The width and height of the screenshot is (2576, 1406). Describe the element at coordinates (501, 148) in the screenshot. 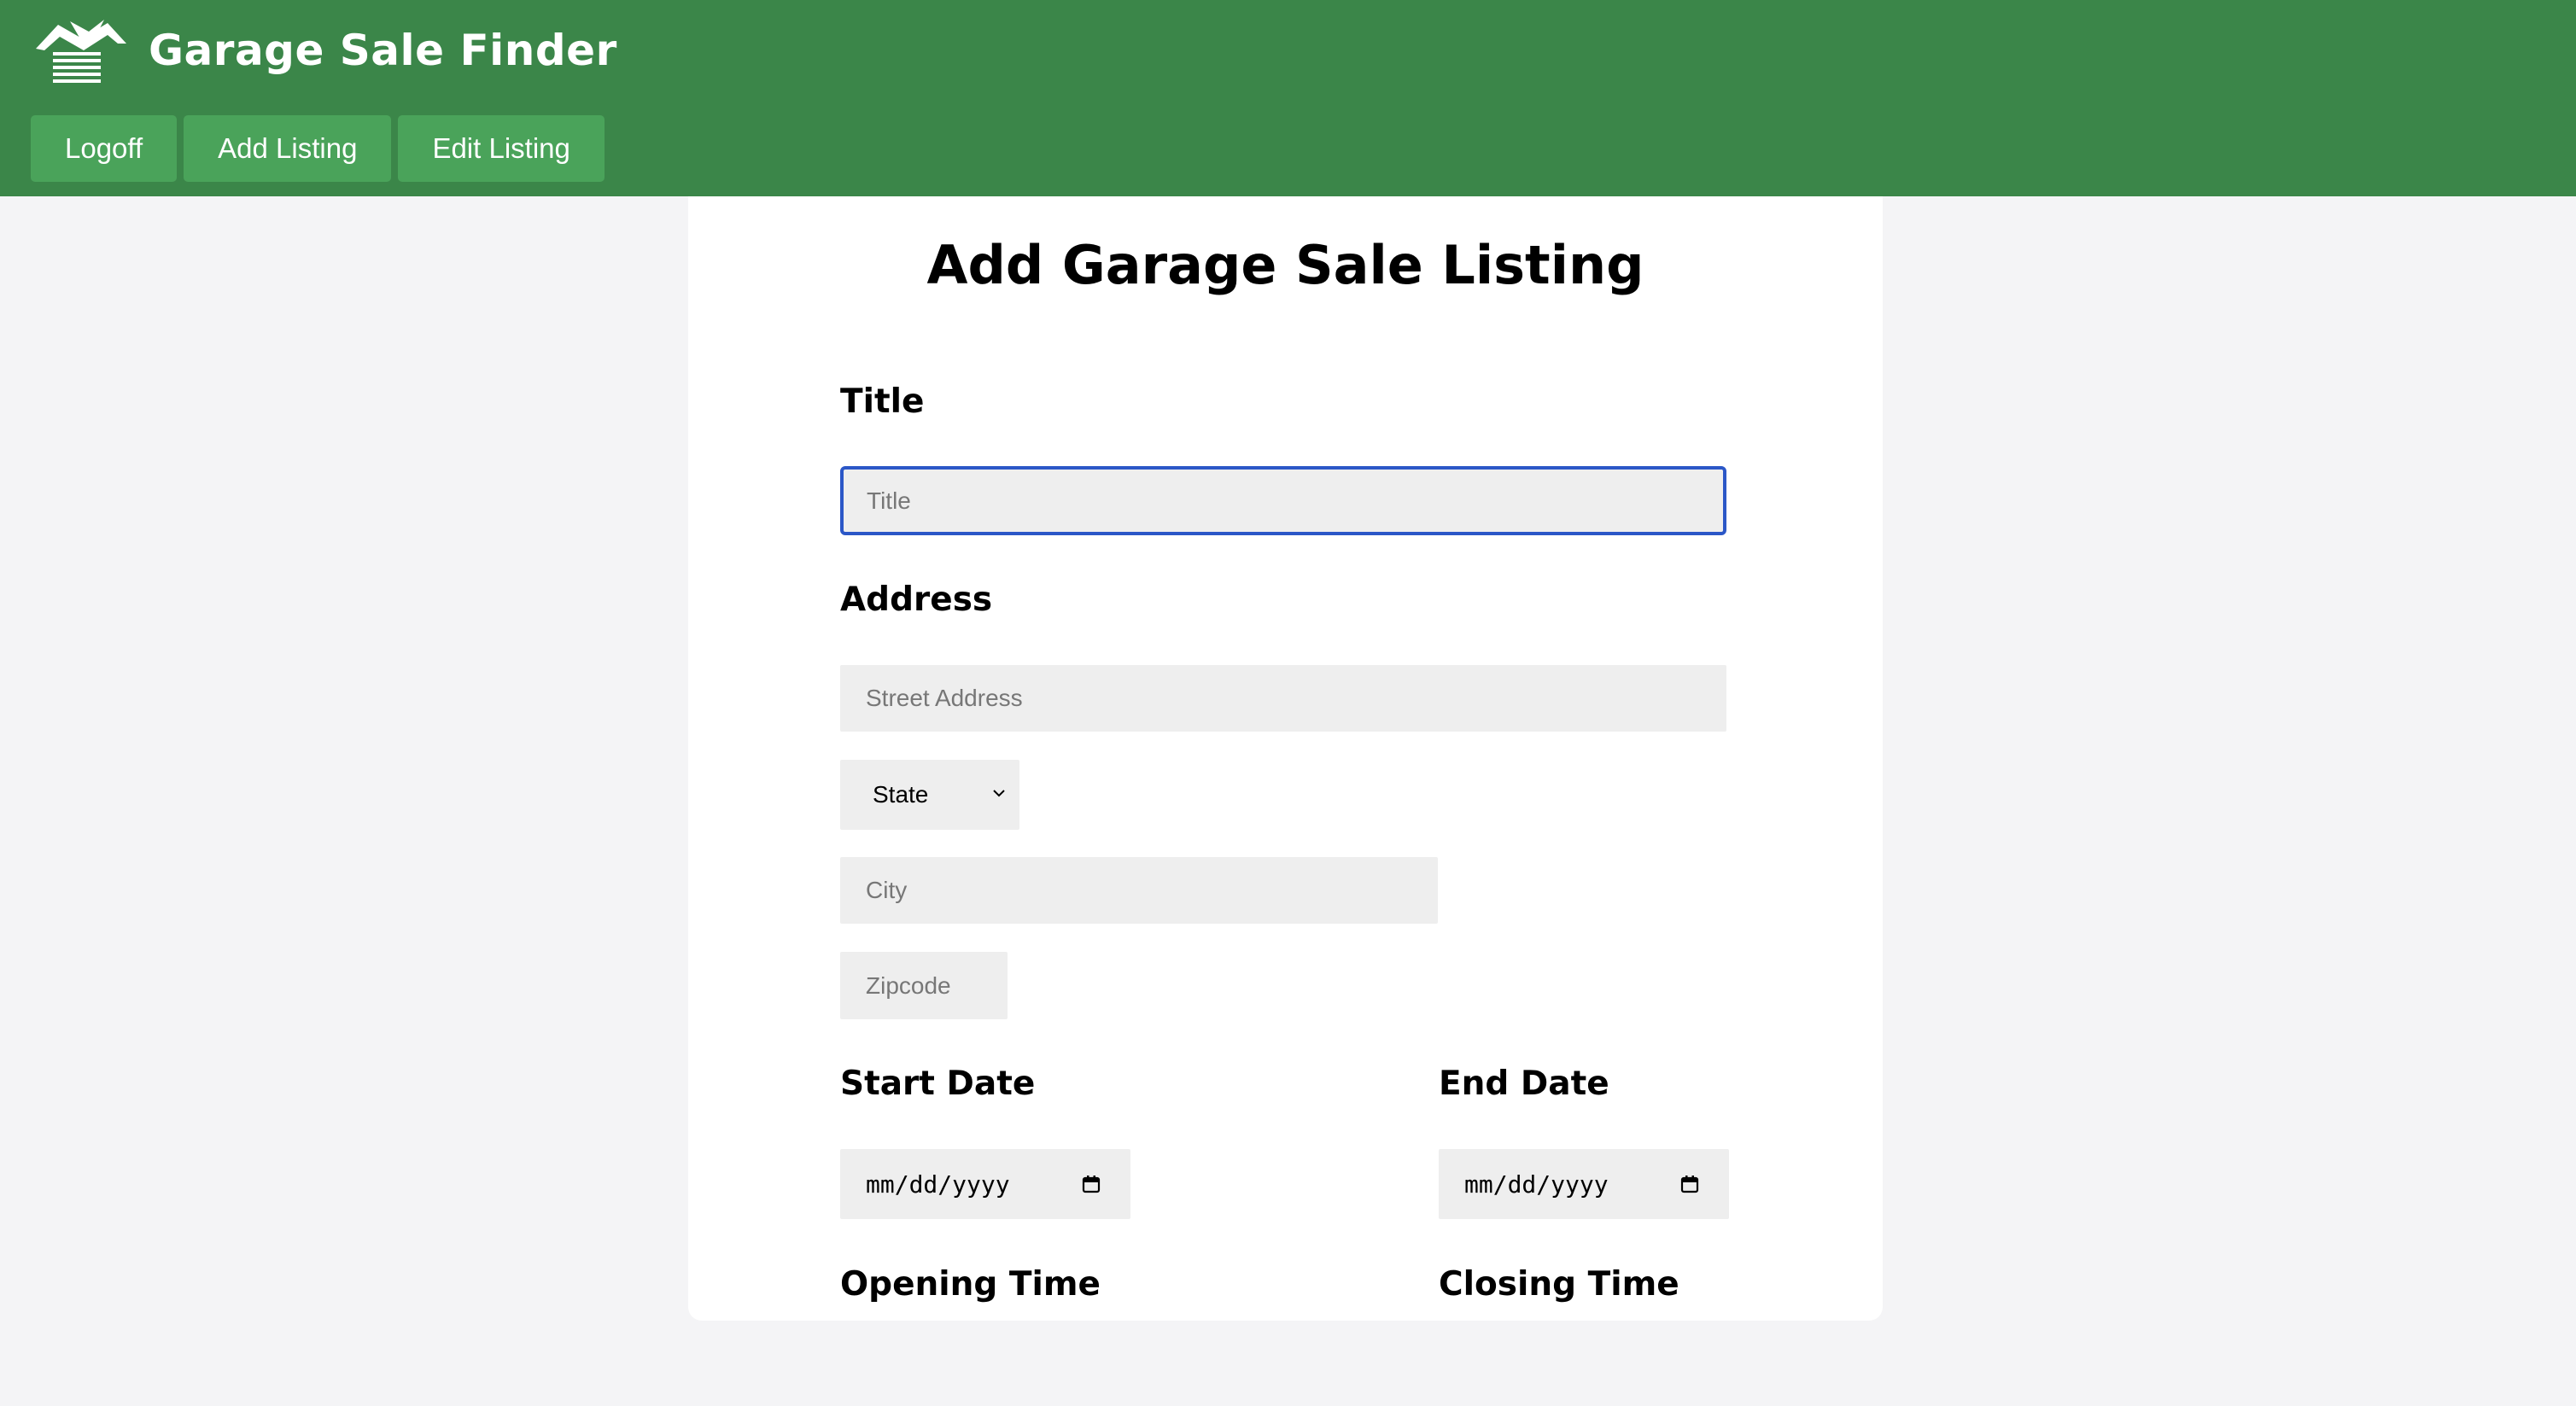

I see `edit-listing-button: Edit Listing` at that location.